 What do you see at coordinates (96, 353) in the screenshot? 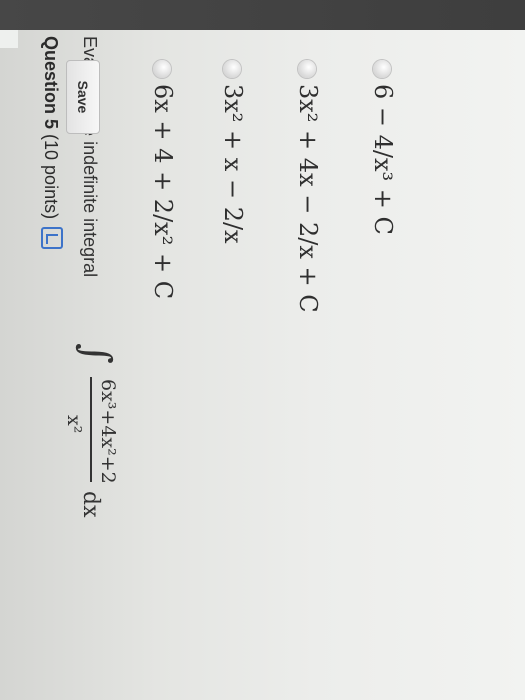
I see `integral-sign: ∫` at bounding box center [96, 353].